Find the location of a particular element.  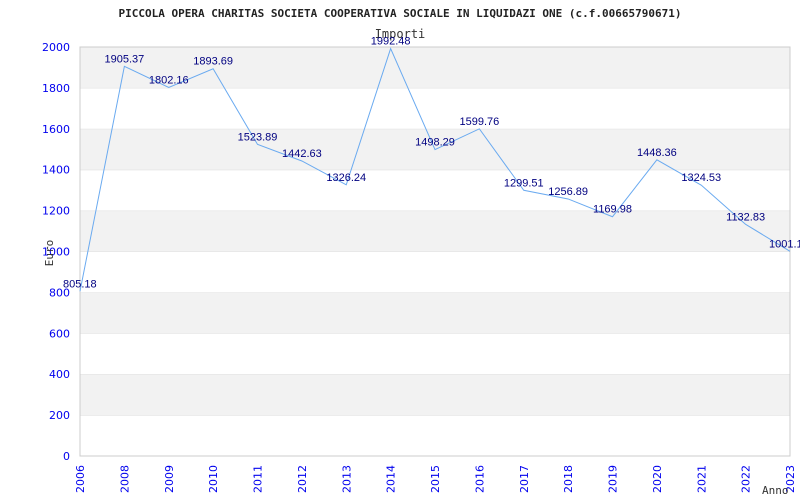

data-label: 1169.98 is located at coordinates (612, 210).